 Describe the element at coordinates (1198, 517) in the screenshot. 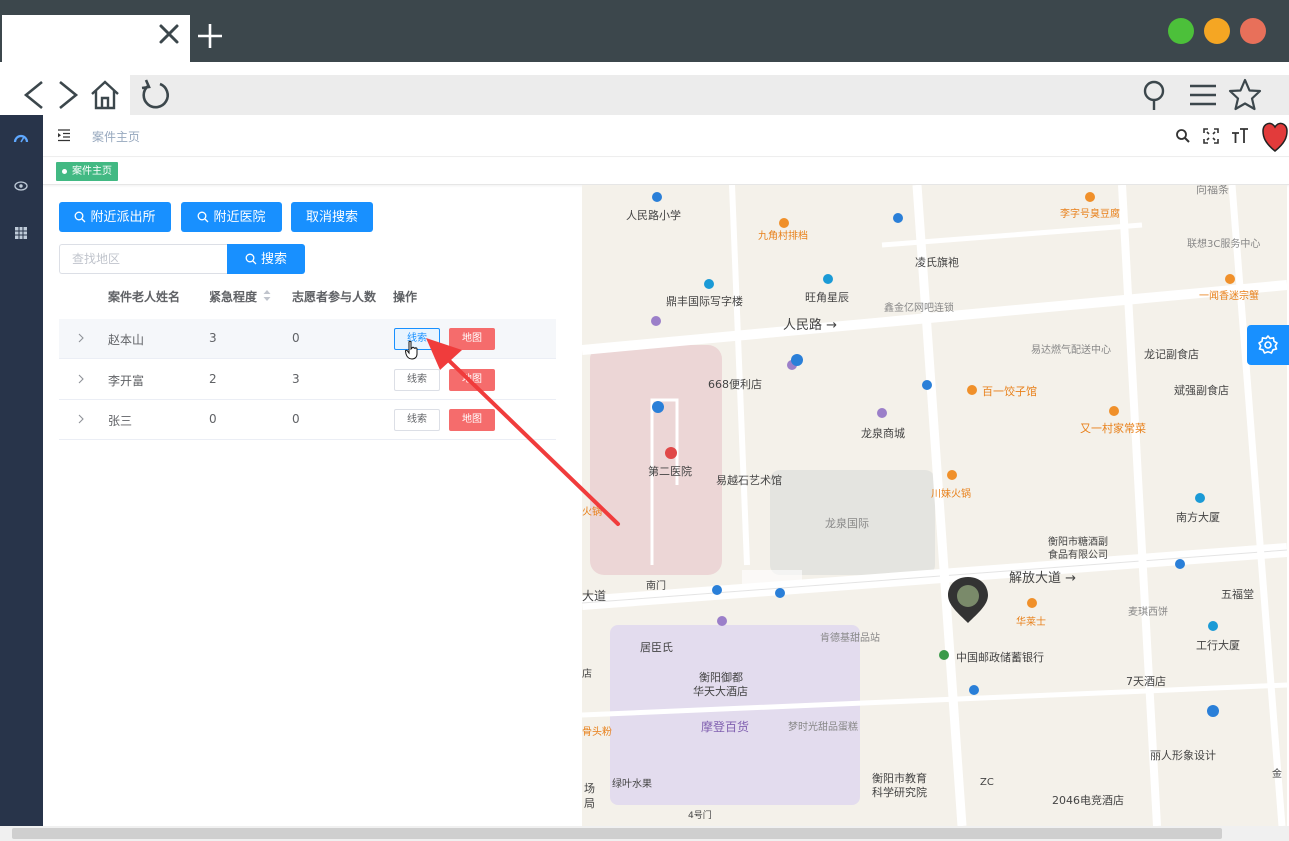

I see `map-label: 南方大厦` at that location.